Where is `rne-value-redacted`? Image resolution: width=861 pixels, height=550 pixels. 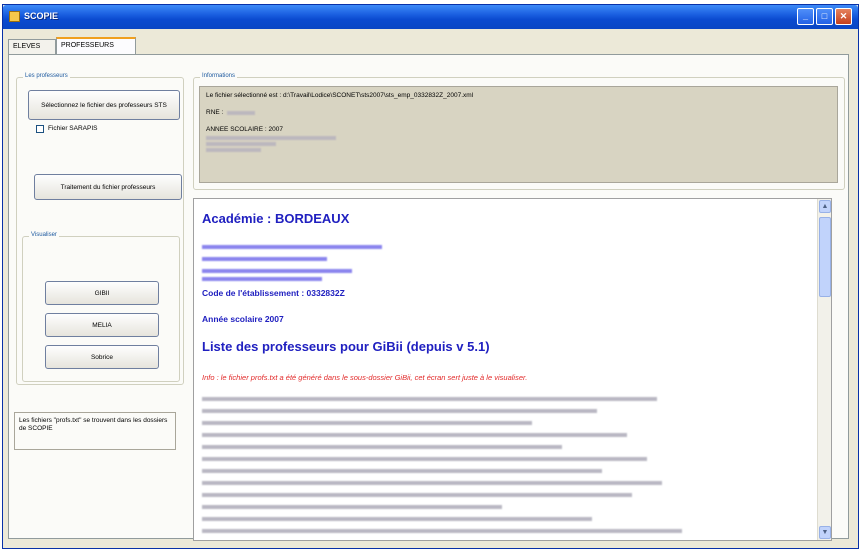
rne-value-redacted is located at coordinates (241, 112).